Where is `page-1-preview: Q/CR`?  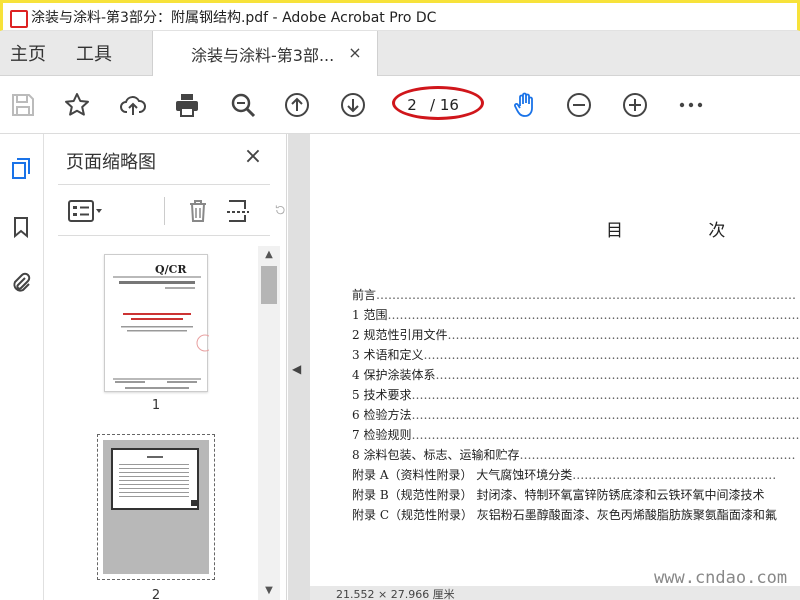
page-1-preview: Q/CR is located at coordinates (163, 326).